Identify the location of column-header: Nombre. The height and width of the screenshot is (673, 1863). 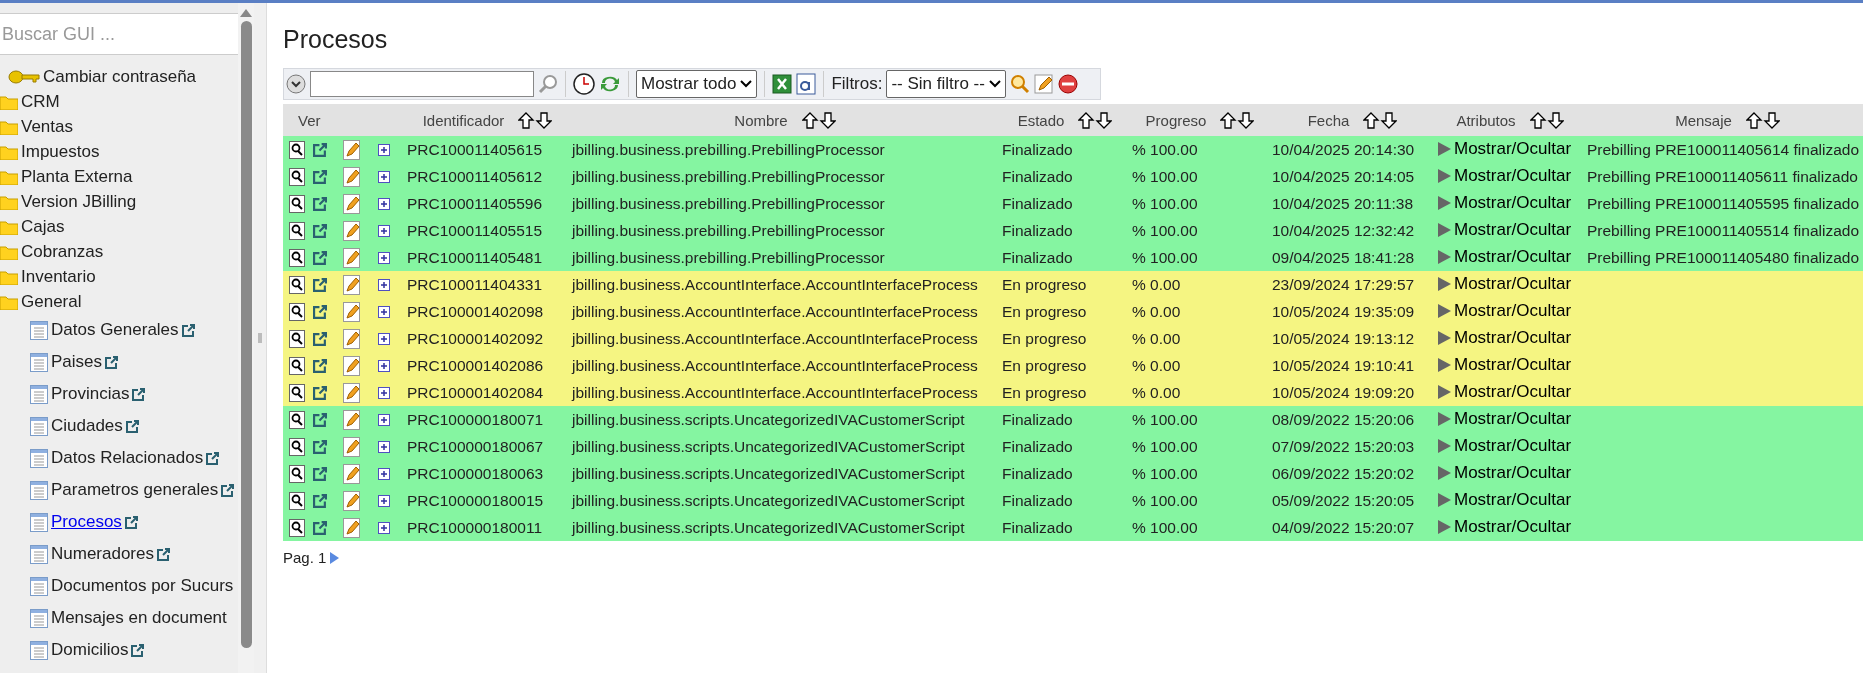
(785, 120).